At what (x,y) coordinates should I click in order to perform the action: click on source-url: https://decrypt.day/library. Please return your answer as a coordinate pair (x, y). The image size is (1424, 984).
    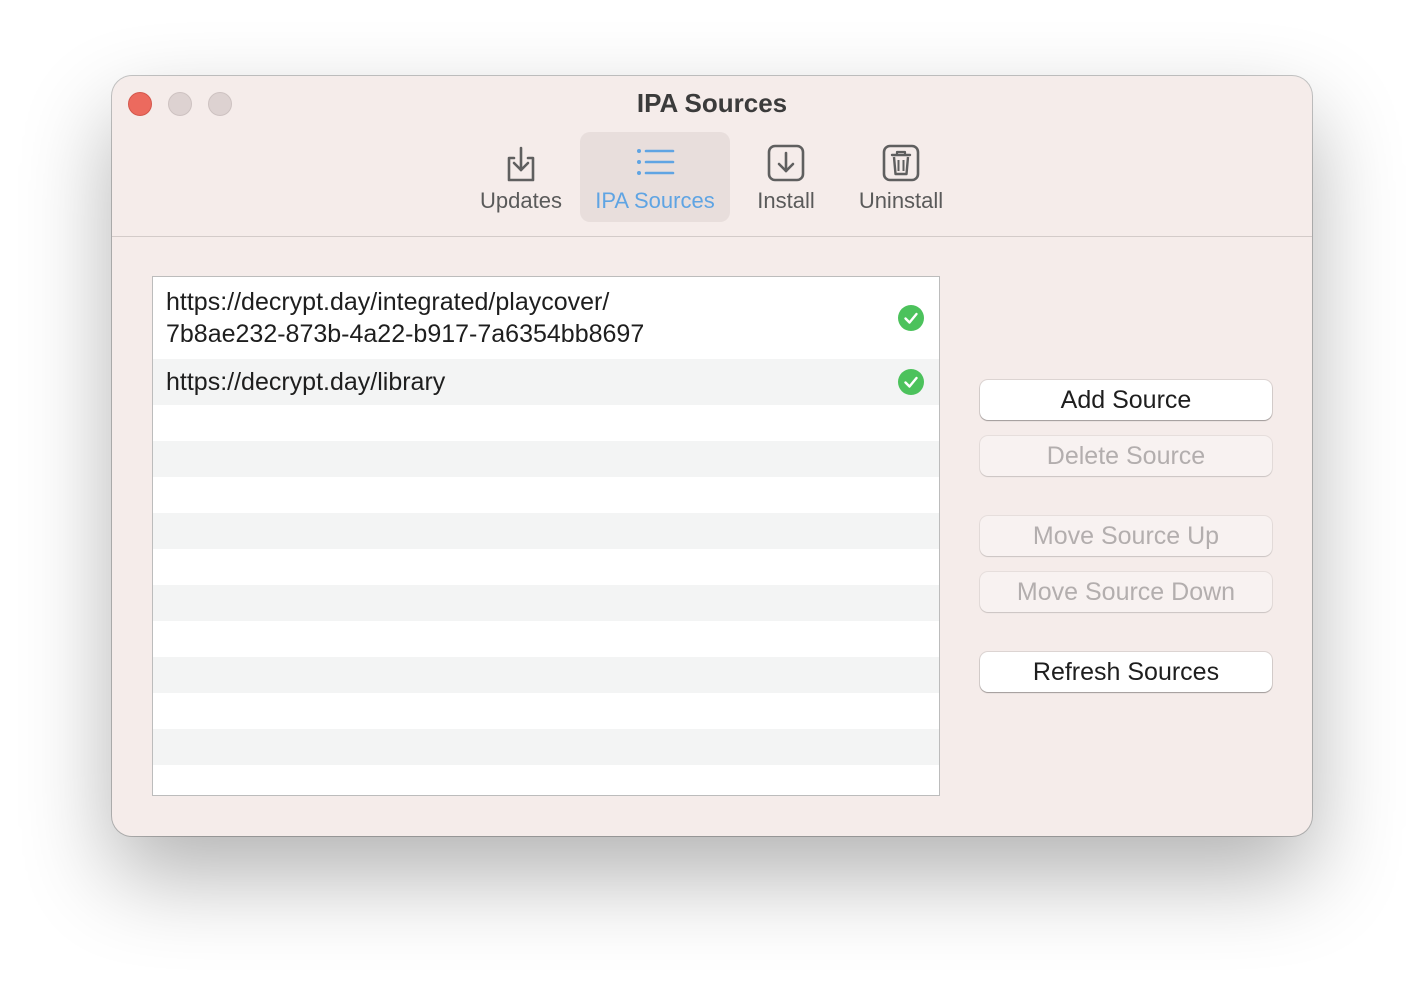
    Looking at the image, I should click on (306, 382).